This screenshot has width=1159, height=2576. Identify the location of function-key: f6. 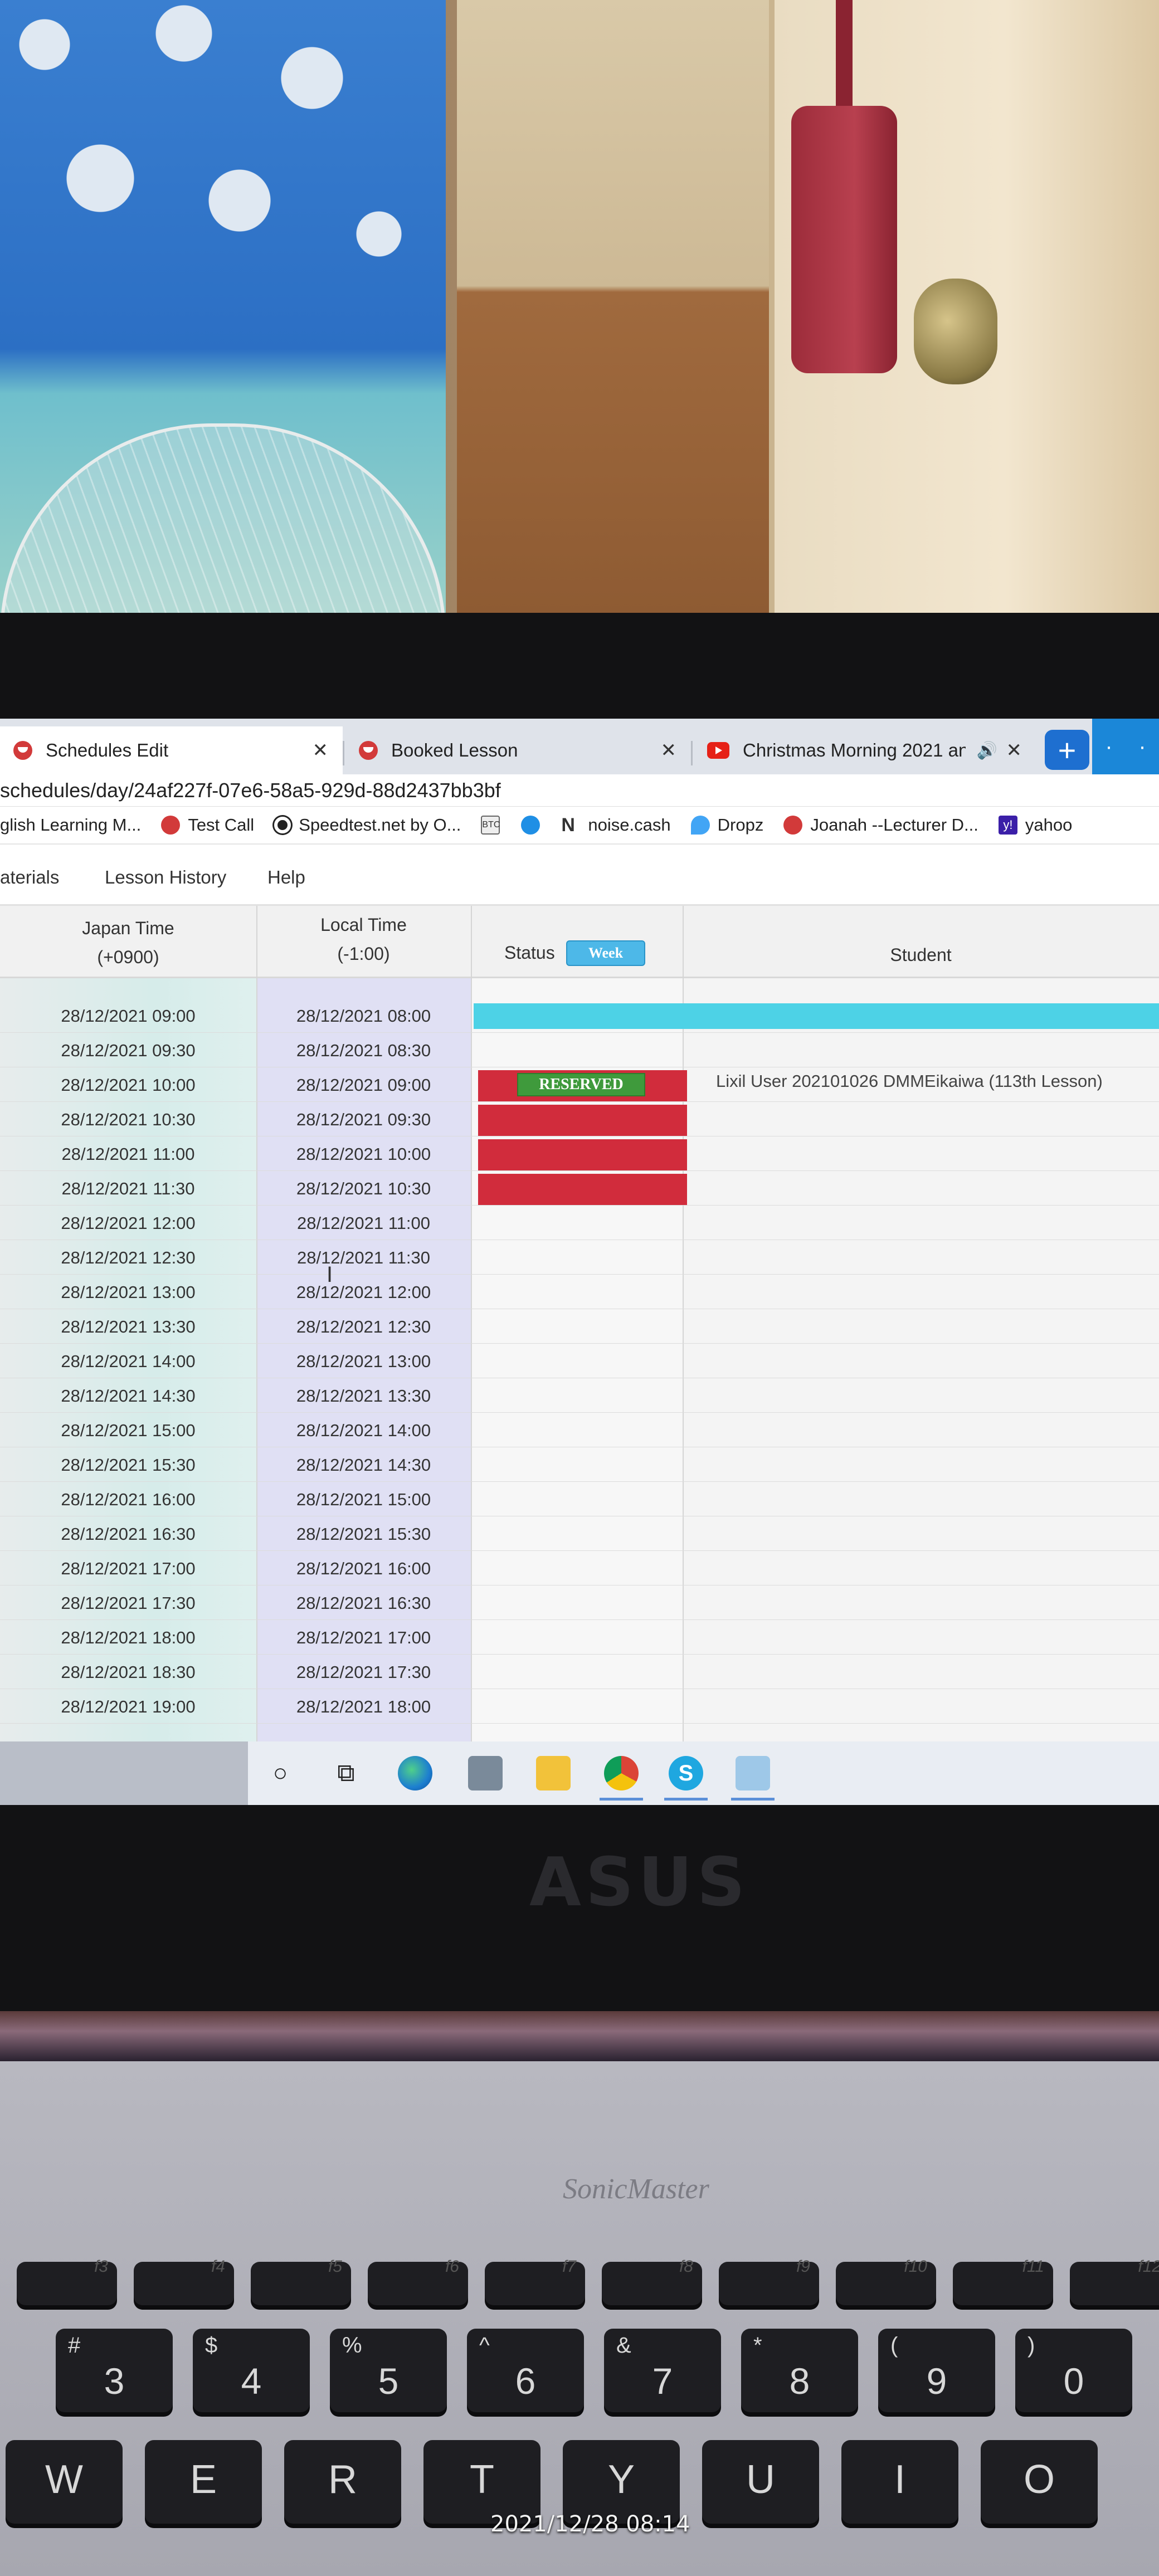
(418, 2281).